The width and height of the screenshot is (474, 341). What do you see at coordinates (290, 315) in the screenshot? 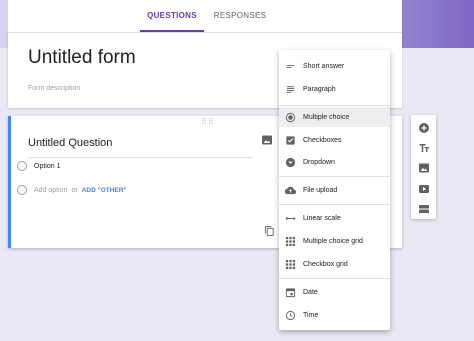
I see `clock-icon` at bounding box center [290, 315].